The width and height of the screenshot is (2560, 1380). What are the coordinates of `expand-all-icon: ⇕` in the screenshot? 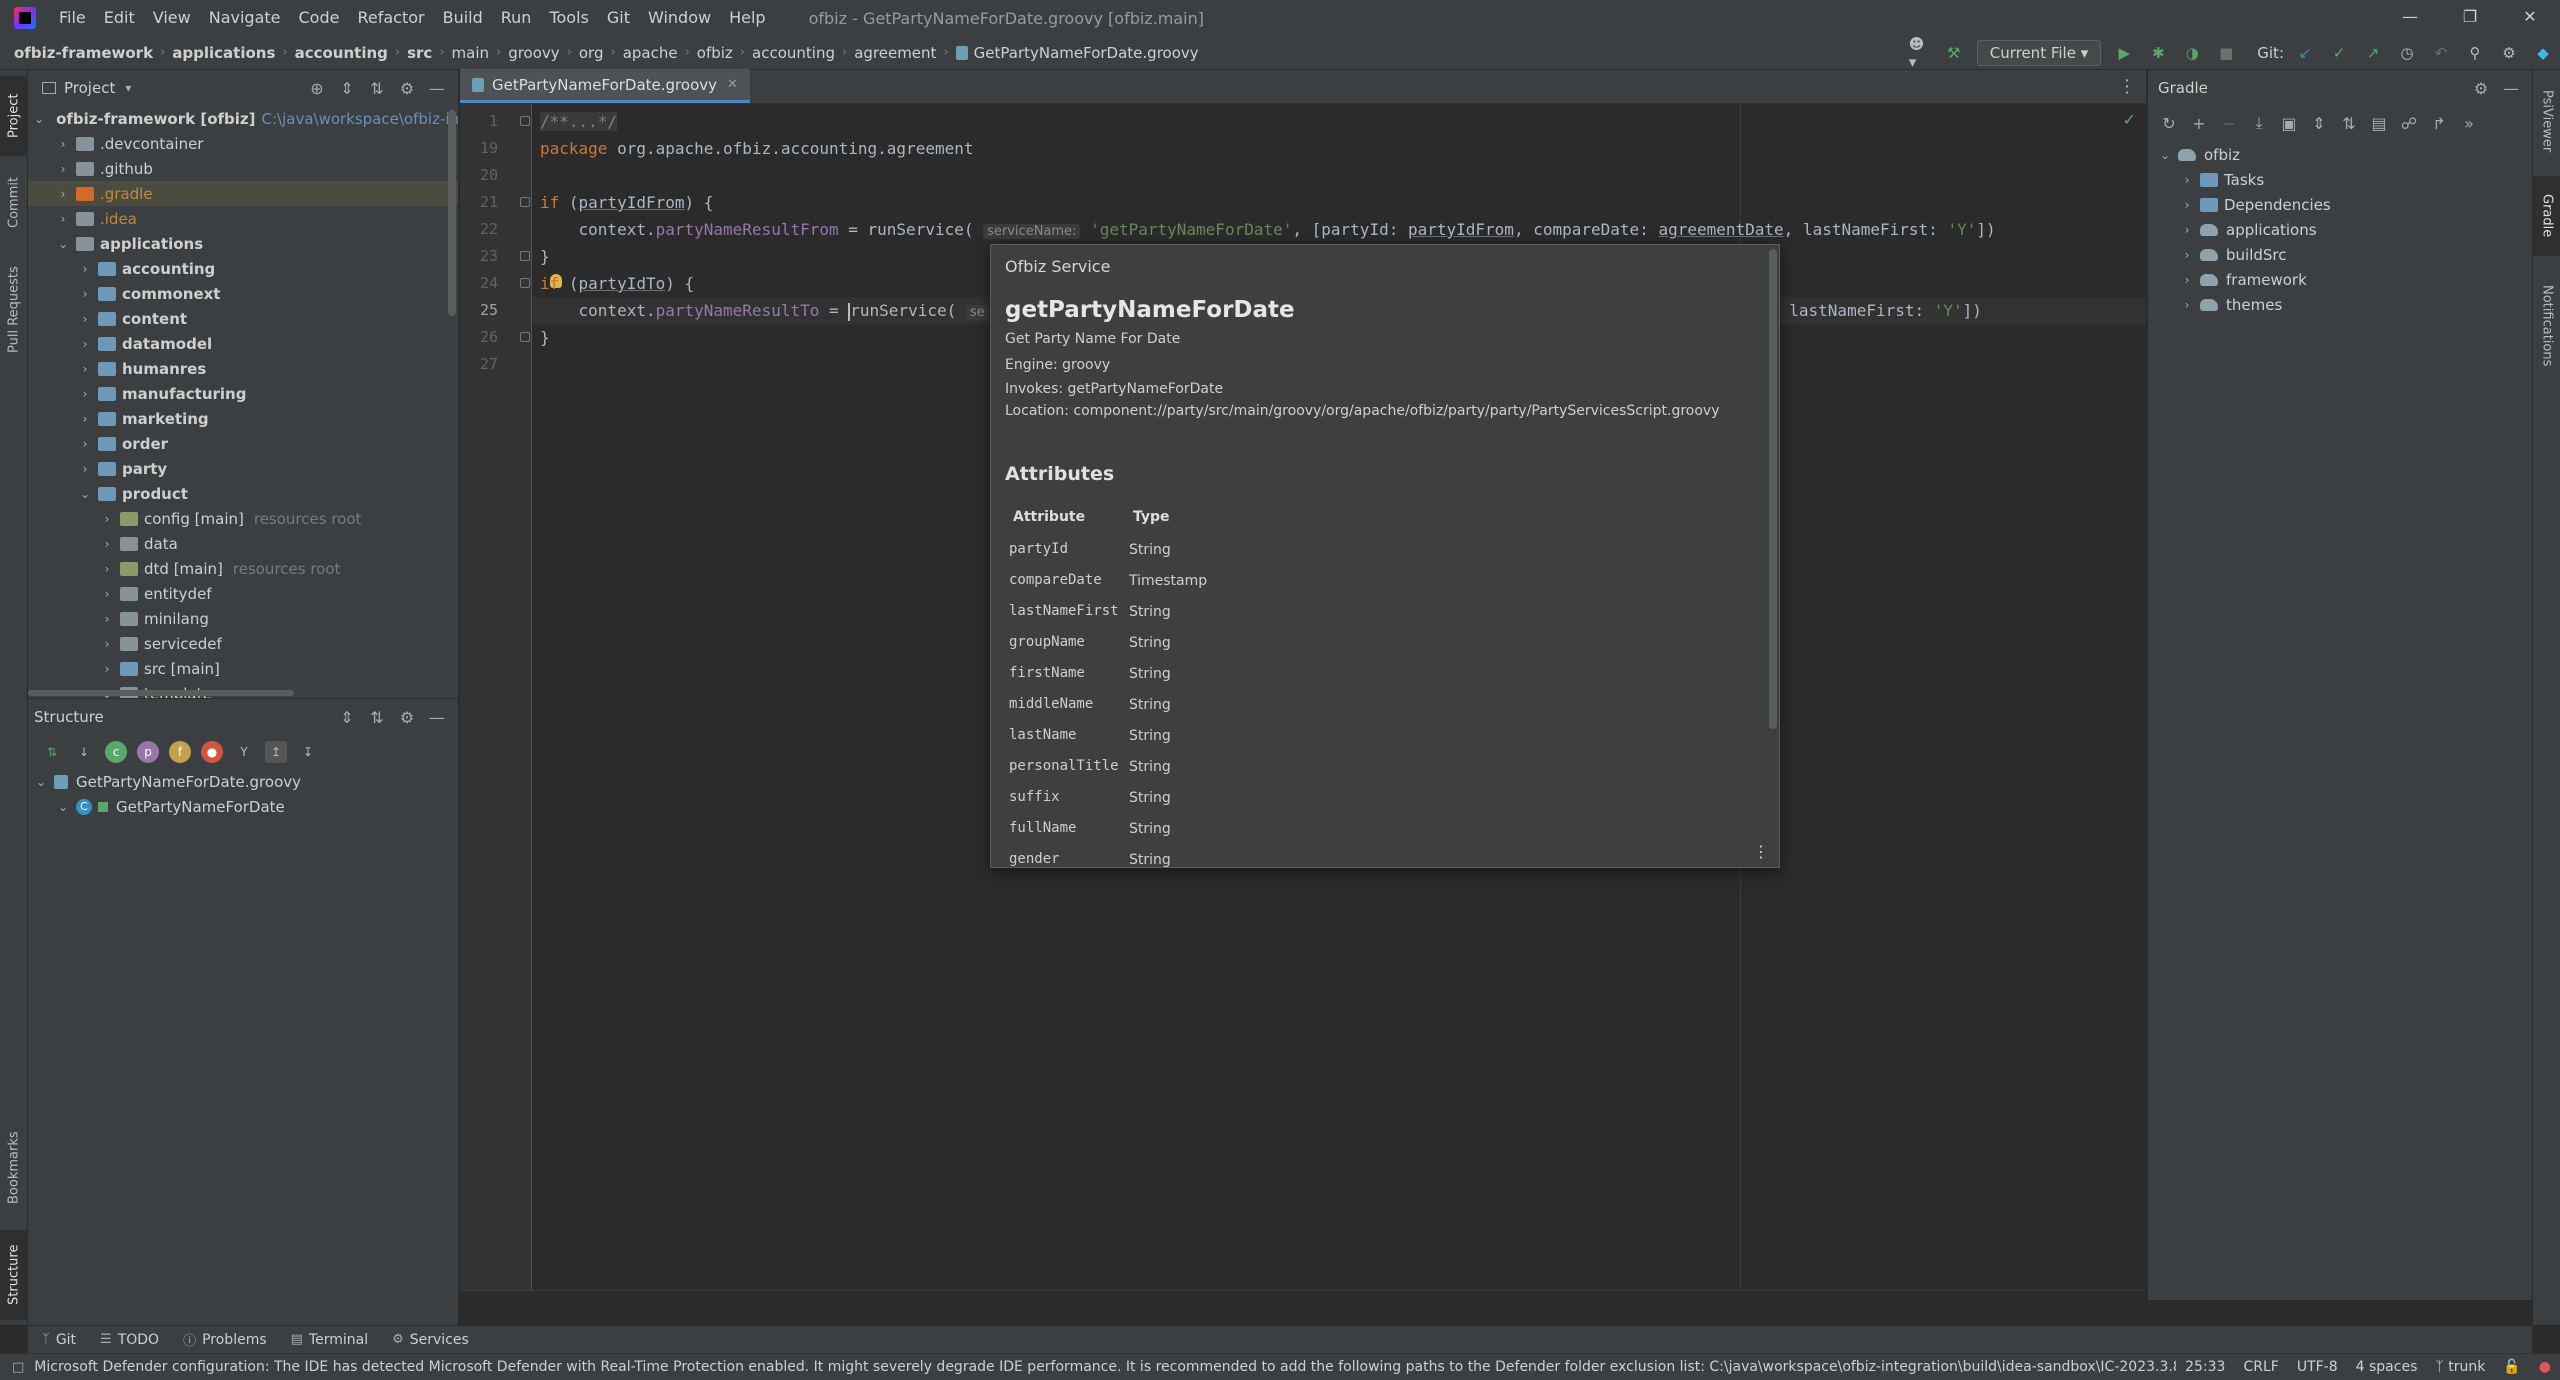 It's located at (2319, 123).